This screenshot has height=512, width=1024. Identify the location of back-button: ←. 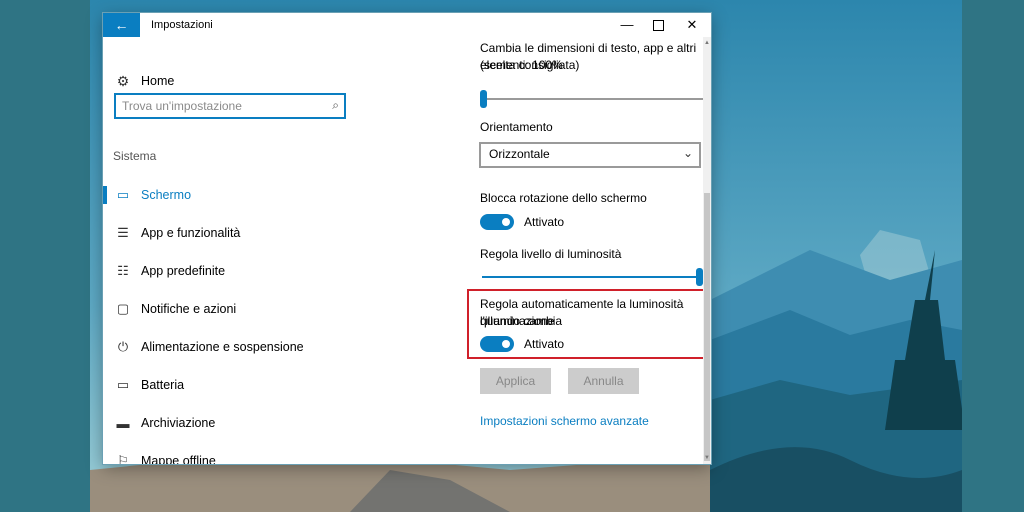
(121, 25).